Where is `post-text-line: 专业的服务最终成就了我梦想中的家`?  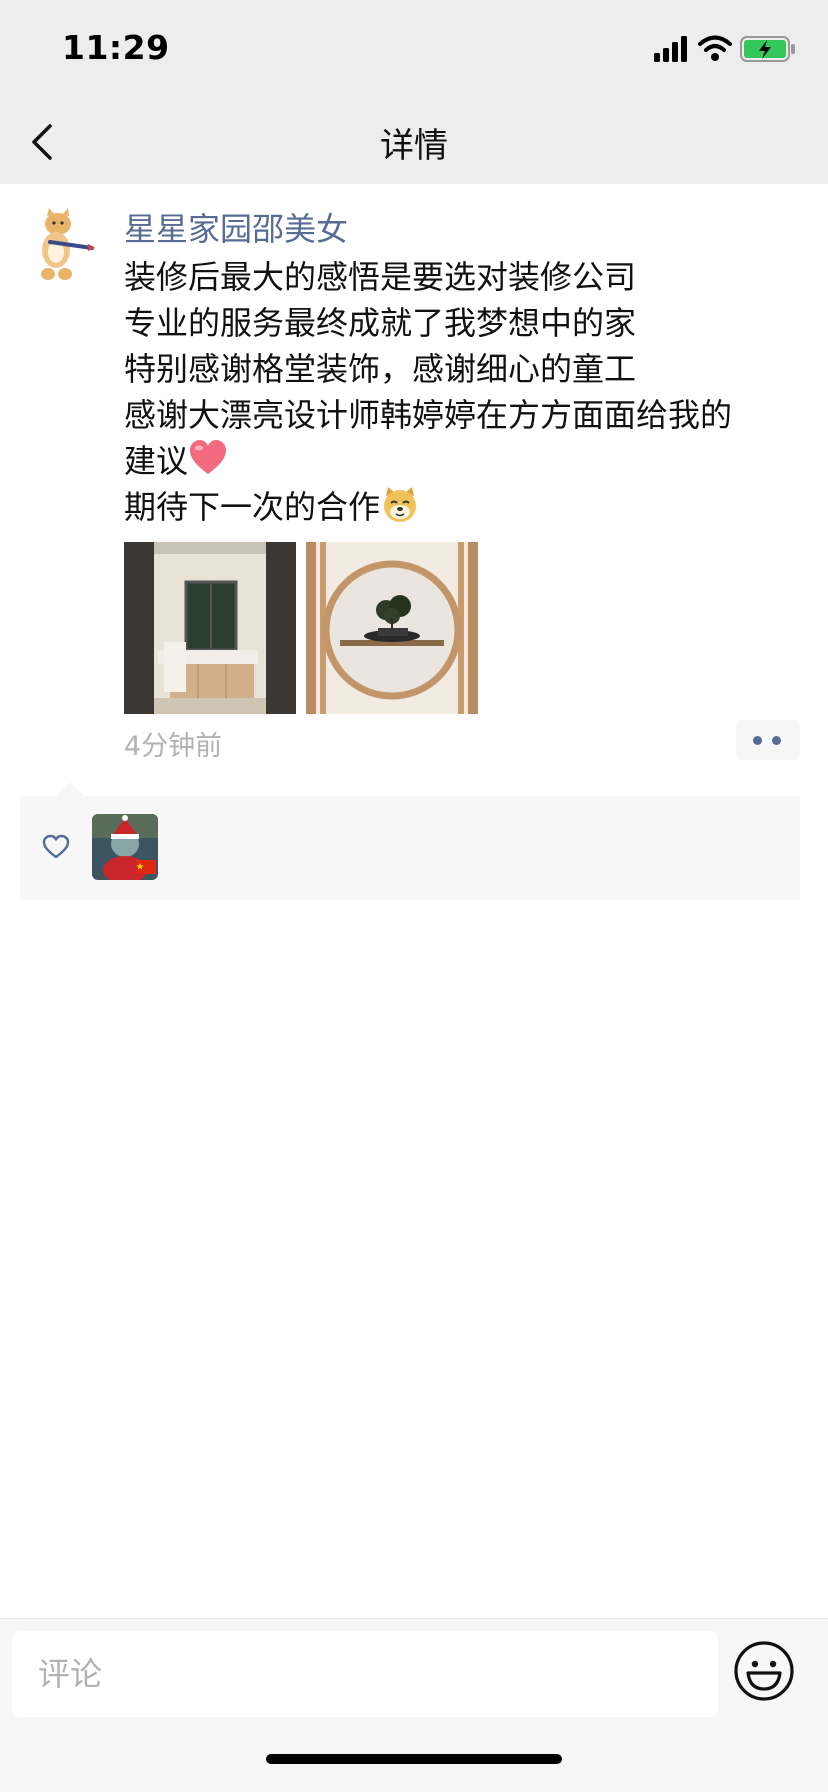 post-text-line: 专业的服务最终成就了我梦想中的家 is located at coordinates (380, 323).